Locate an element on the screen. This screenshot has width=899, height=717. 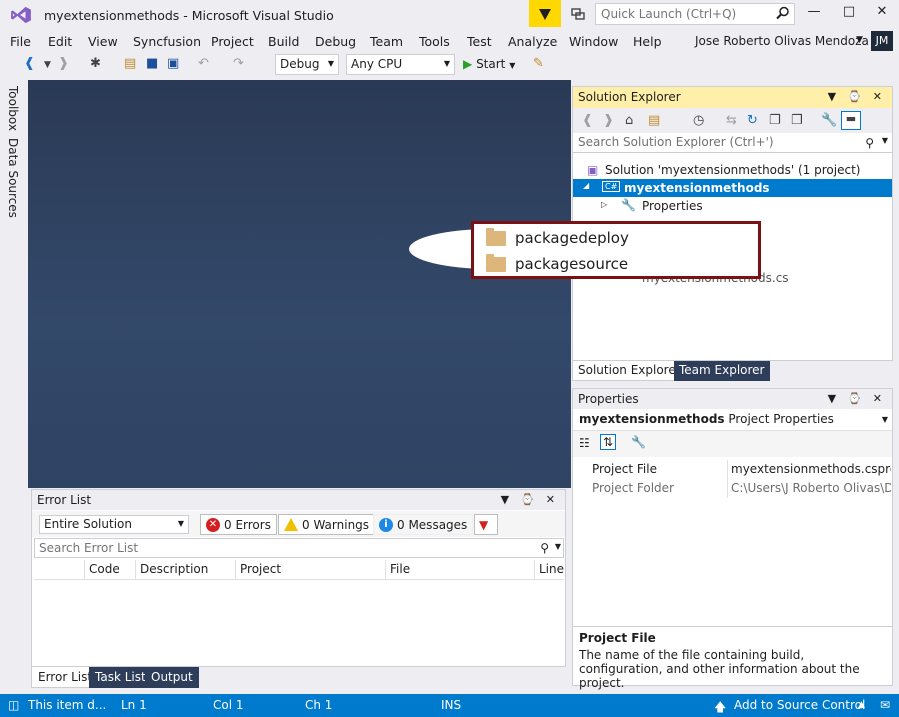
menu-debug: Debug is located at coordinates (335, 41).